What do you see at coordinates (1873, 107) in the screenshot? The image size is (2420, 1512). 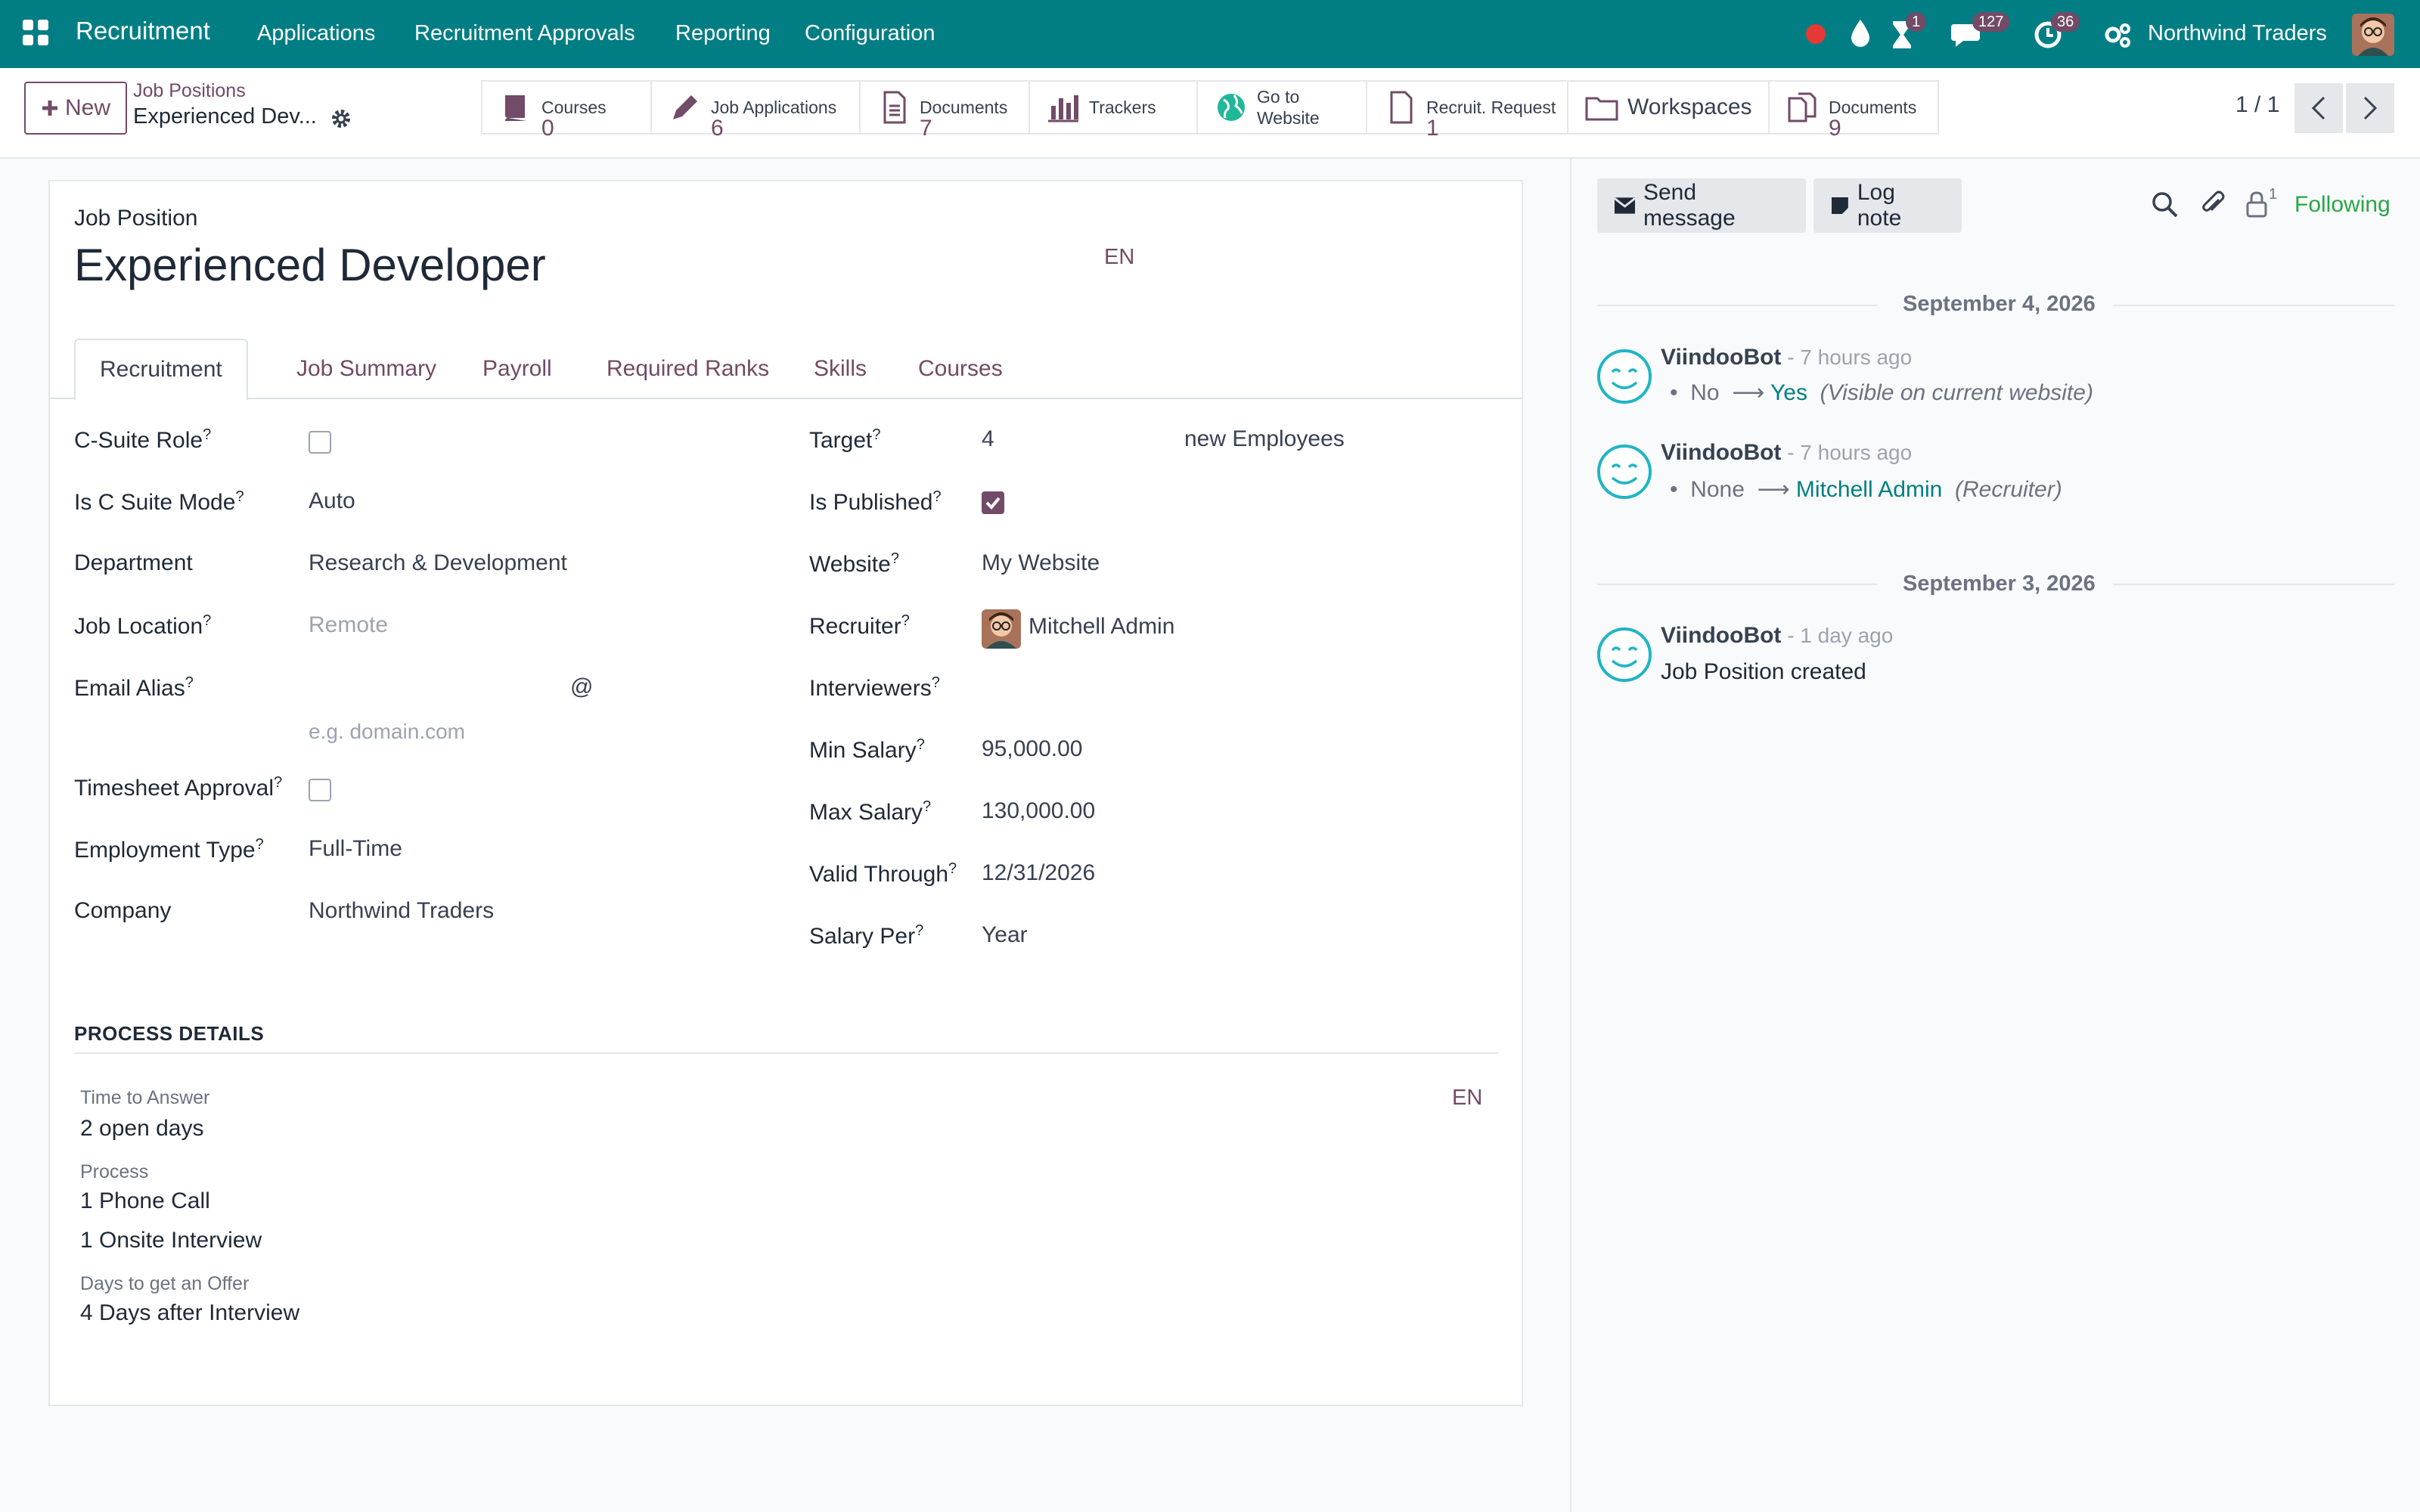 I see `documents-2-label: Documents` at bounding box center [1873, 107].